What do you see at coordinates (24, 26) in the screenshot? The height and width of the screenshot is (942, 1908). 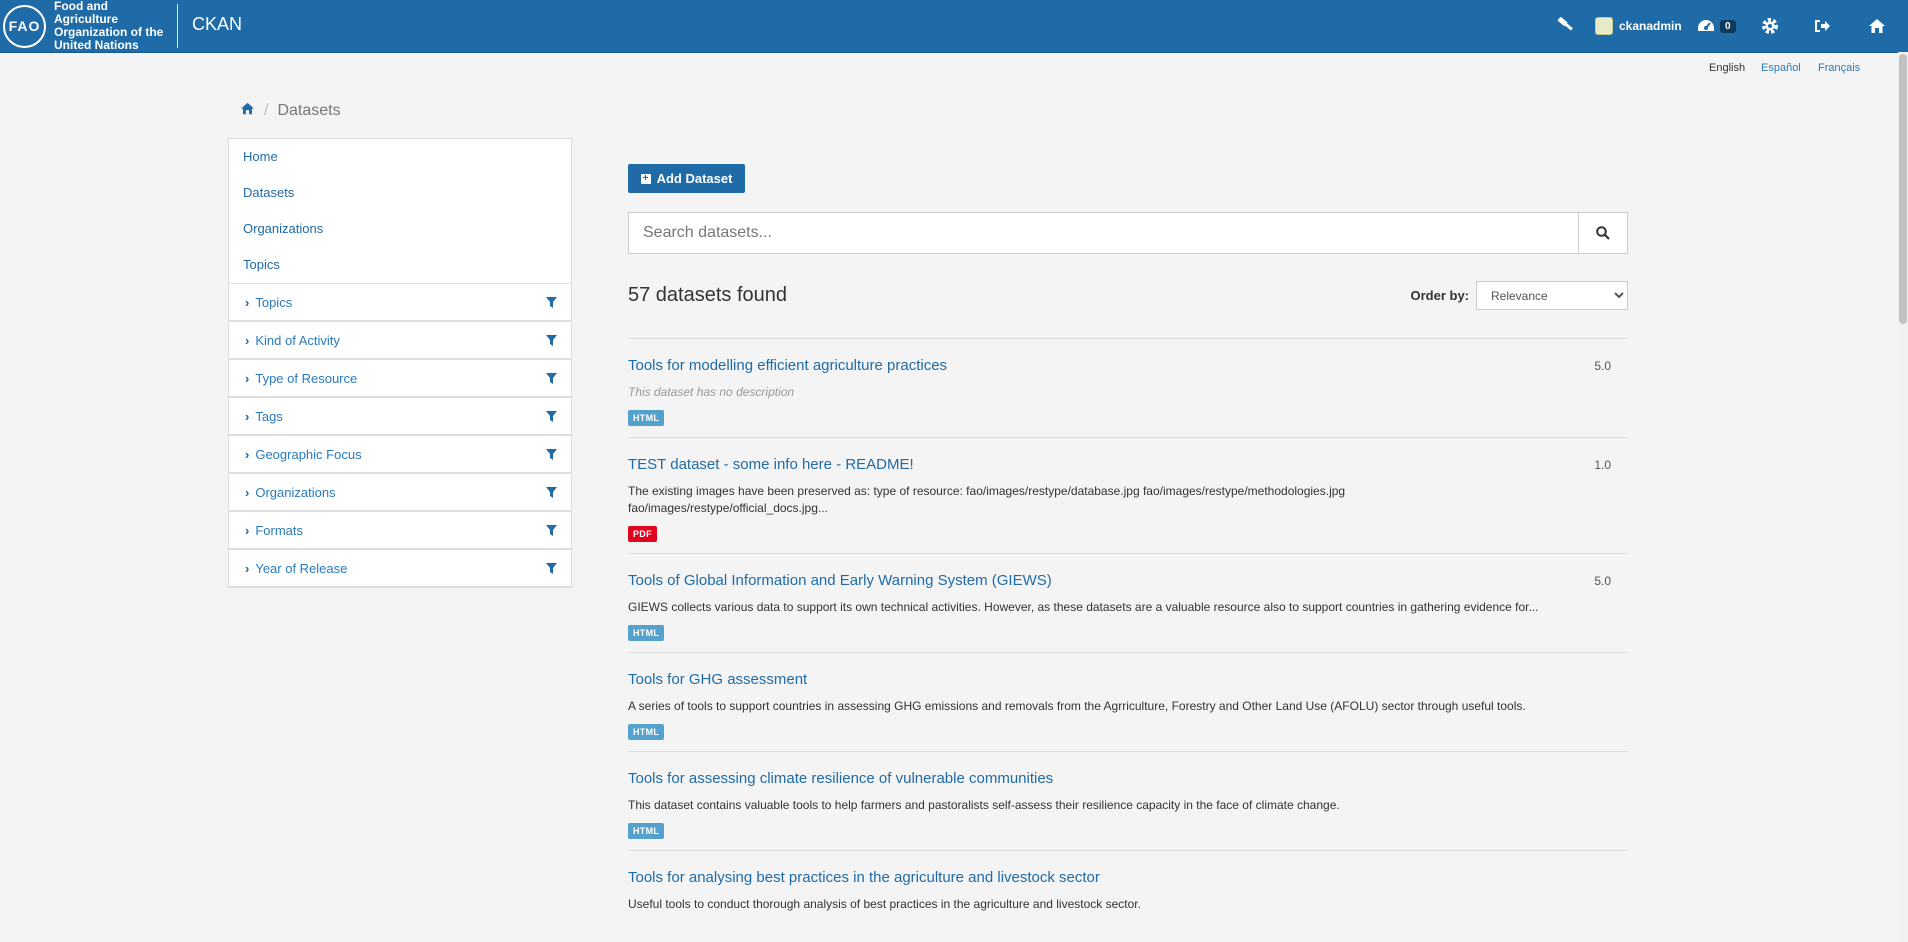 I see `fao-logo-icon: FAO` at bounding box center [24, 26].